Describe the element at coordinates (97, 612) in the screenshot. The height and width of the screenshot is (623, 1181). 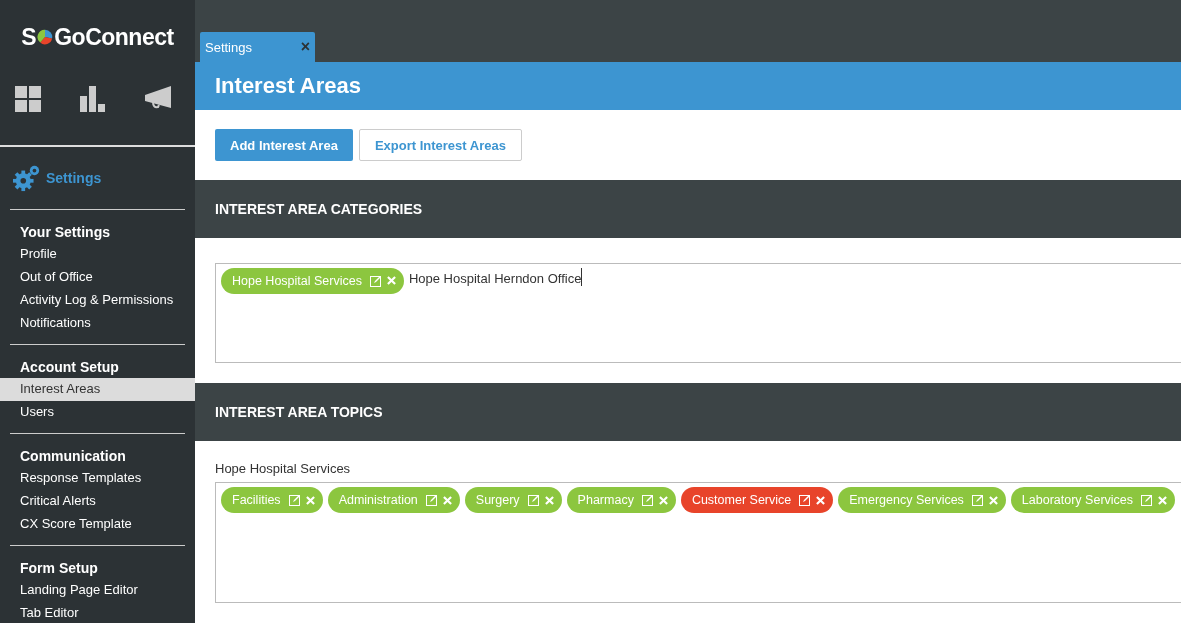
I see `sidebar-item: Tab Editor` at that location.